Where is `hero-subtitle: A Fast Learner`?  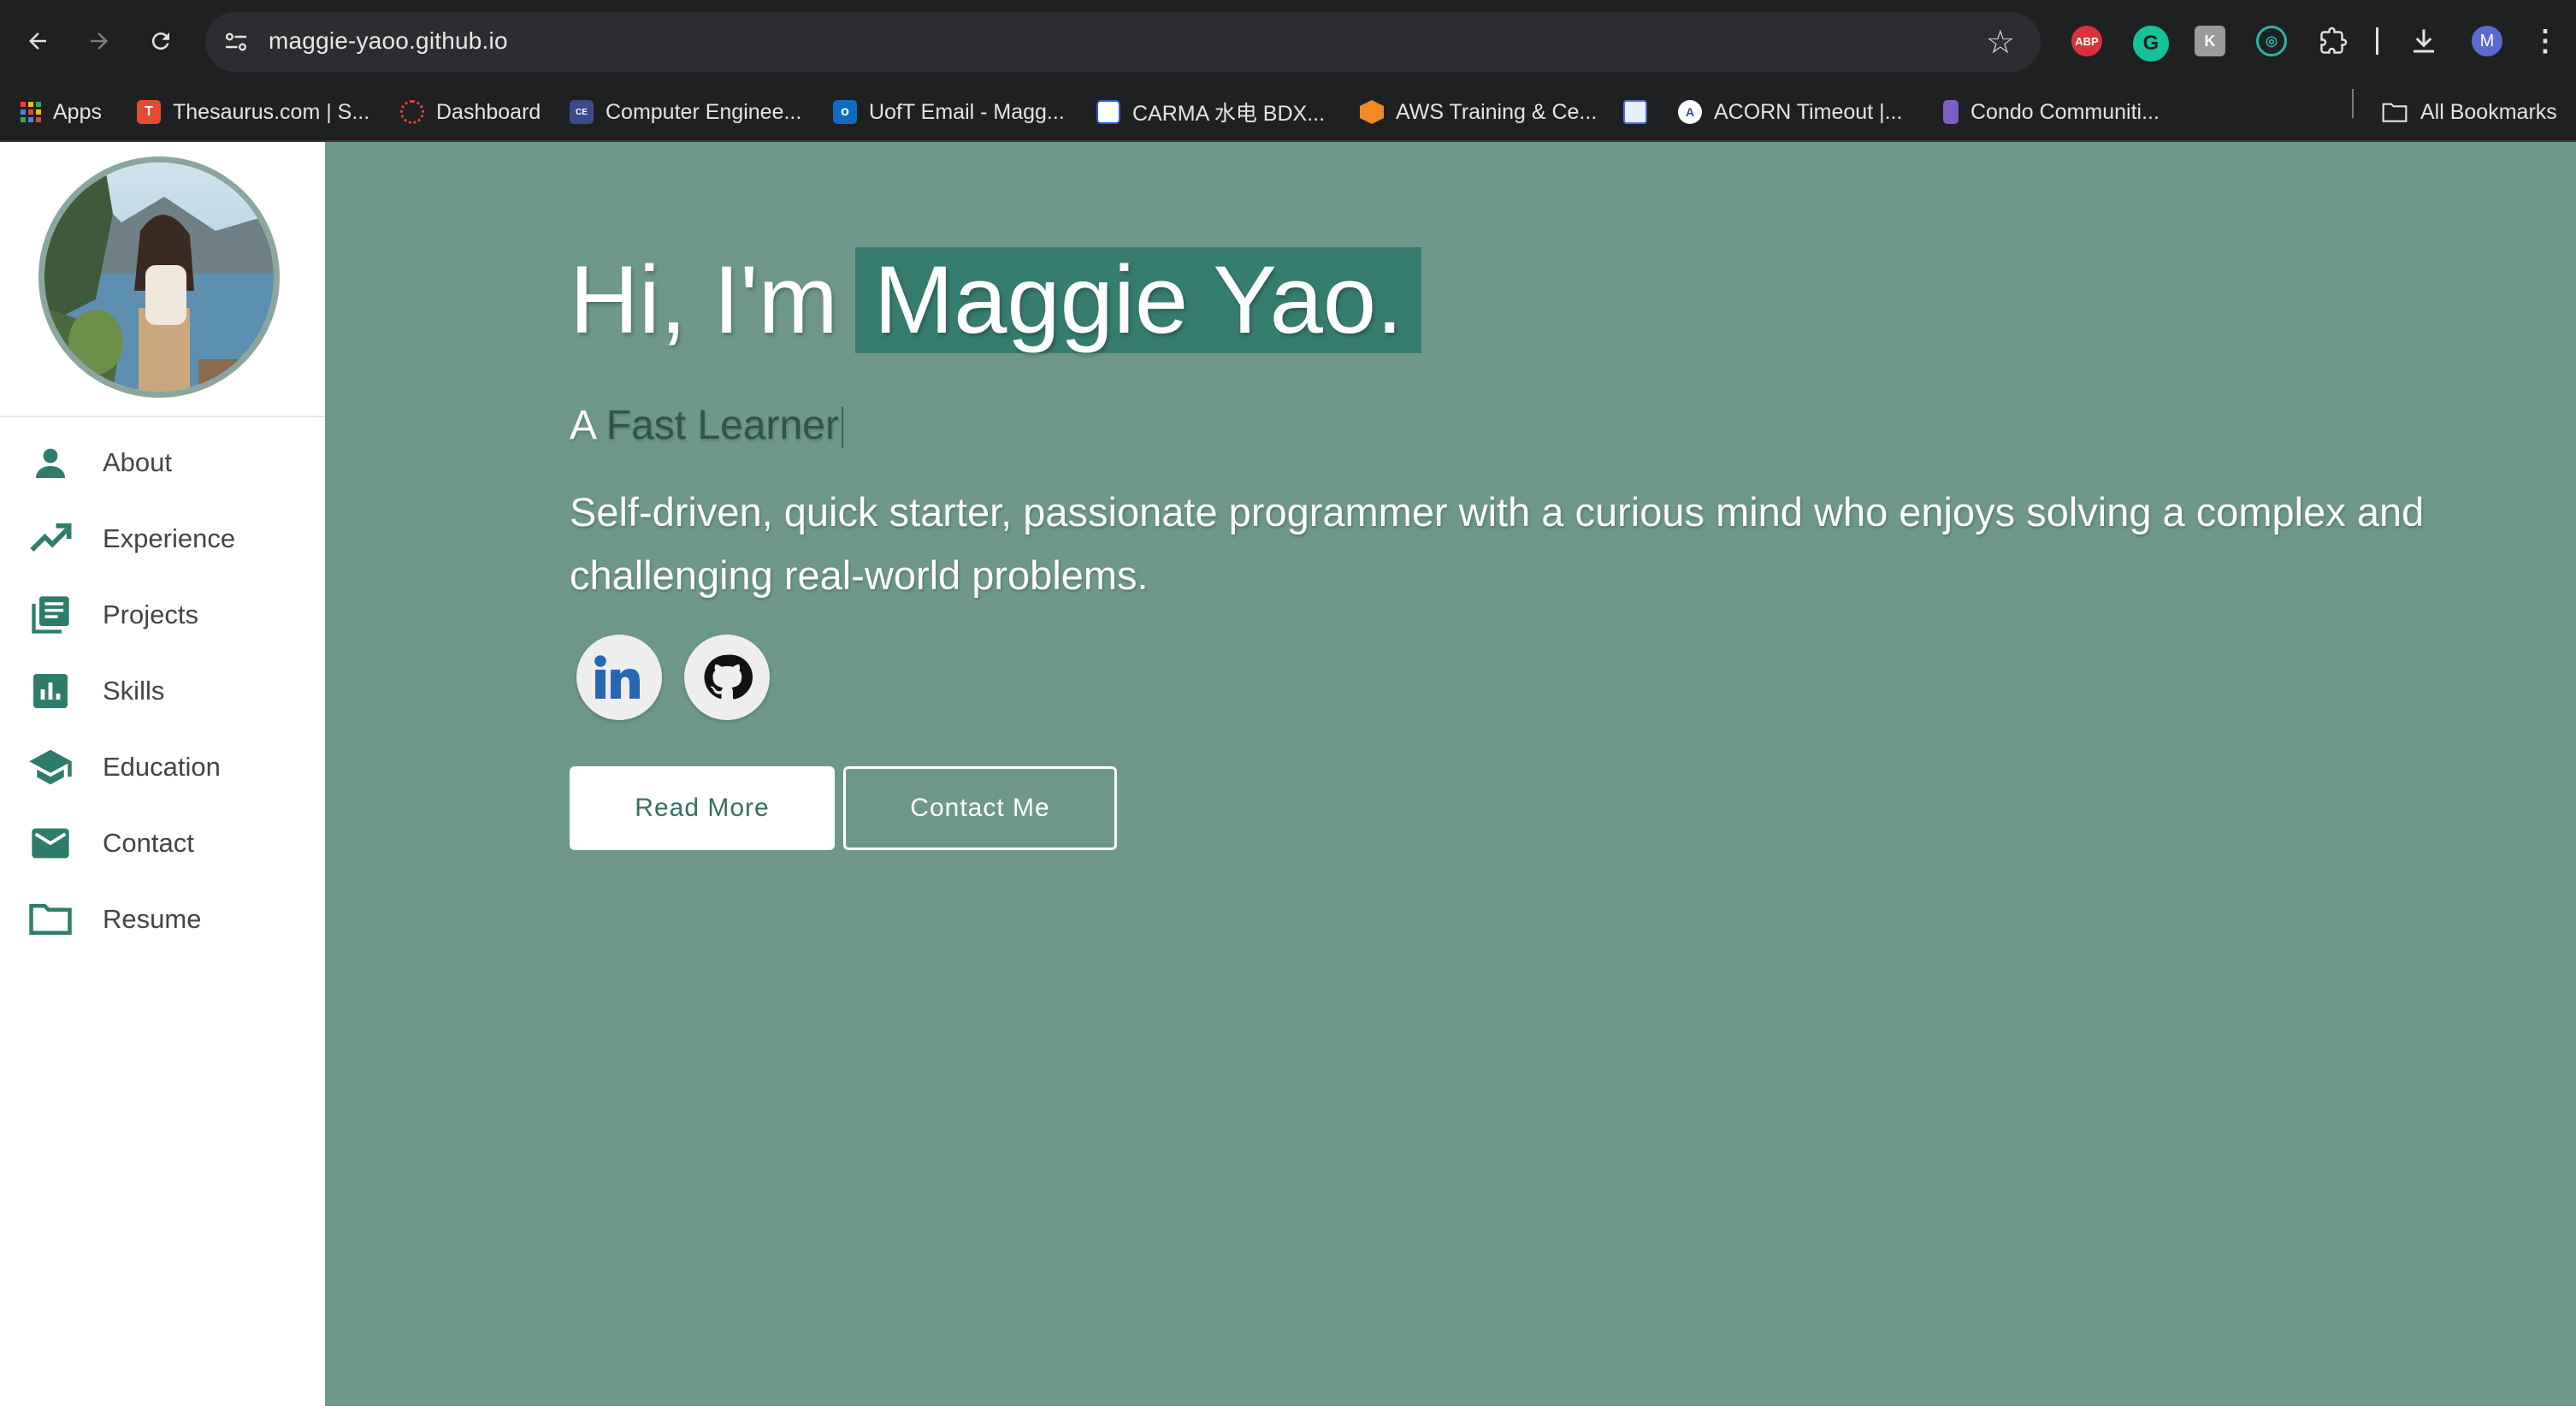
hero-subtitle: A Fast Learner is located at coordinates (706, 425).